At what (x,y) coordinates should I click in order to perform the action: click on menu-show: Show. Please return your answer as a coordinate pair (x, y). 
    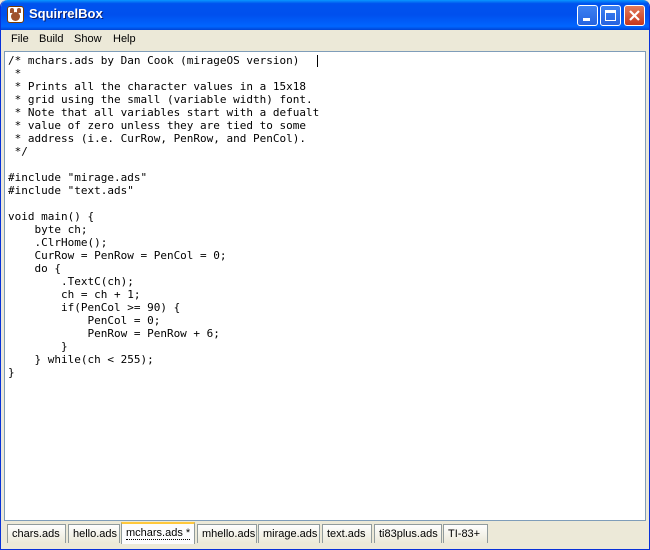
    Looking at the image, I should click on (88, 39).